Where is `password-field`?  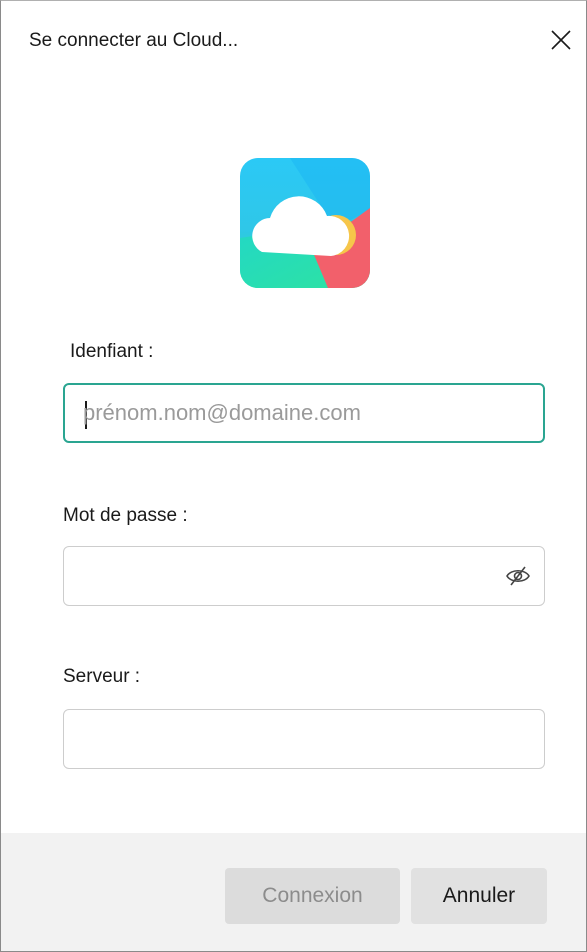
password-field is located at coordinates (304, 576).